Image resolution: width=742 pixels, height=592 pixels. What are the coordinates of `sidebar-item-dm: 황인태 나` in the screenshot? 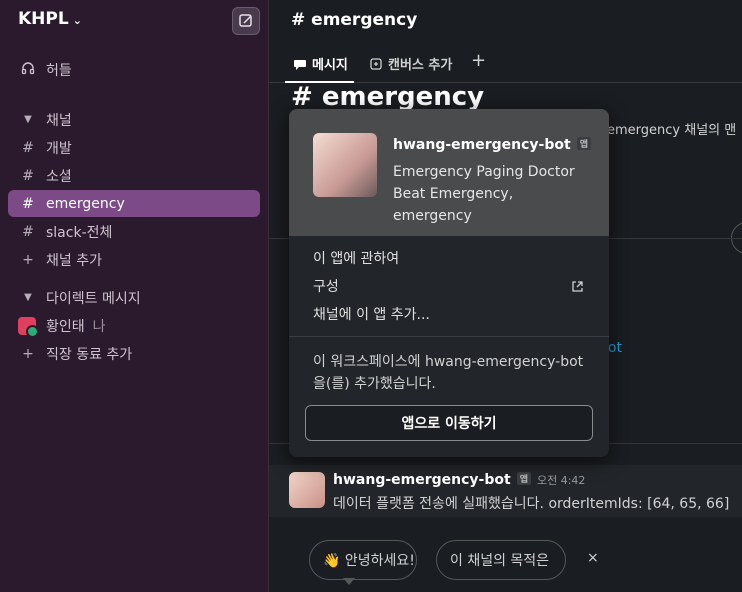 It's located at (134, 325).